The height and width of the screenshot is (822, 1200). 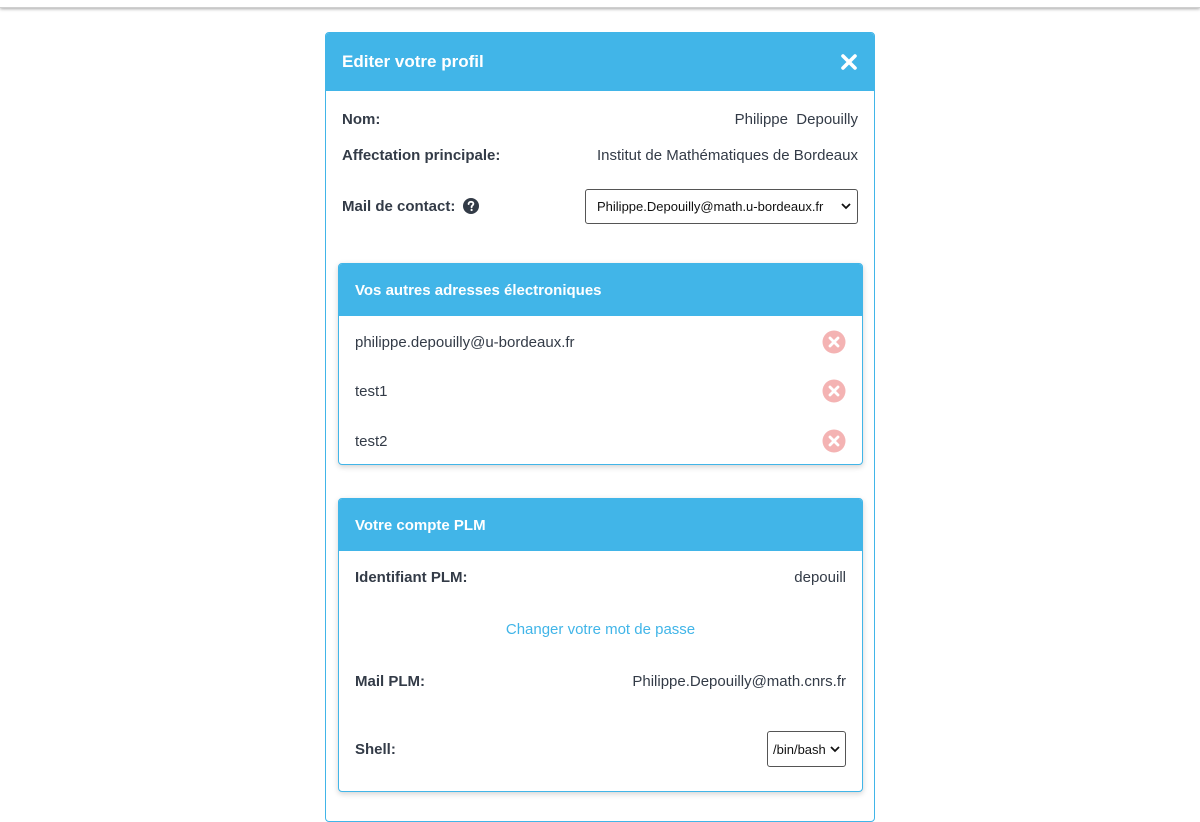 What do you see at coordinates (600, 119) in the screenshot?
I see `name-row: Nom: Philippe Depouilly` at bounding box center [600, 119].